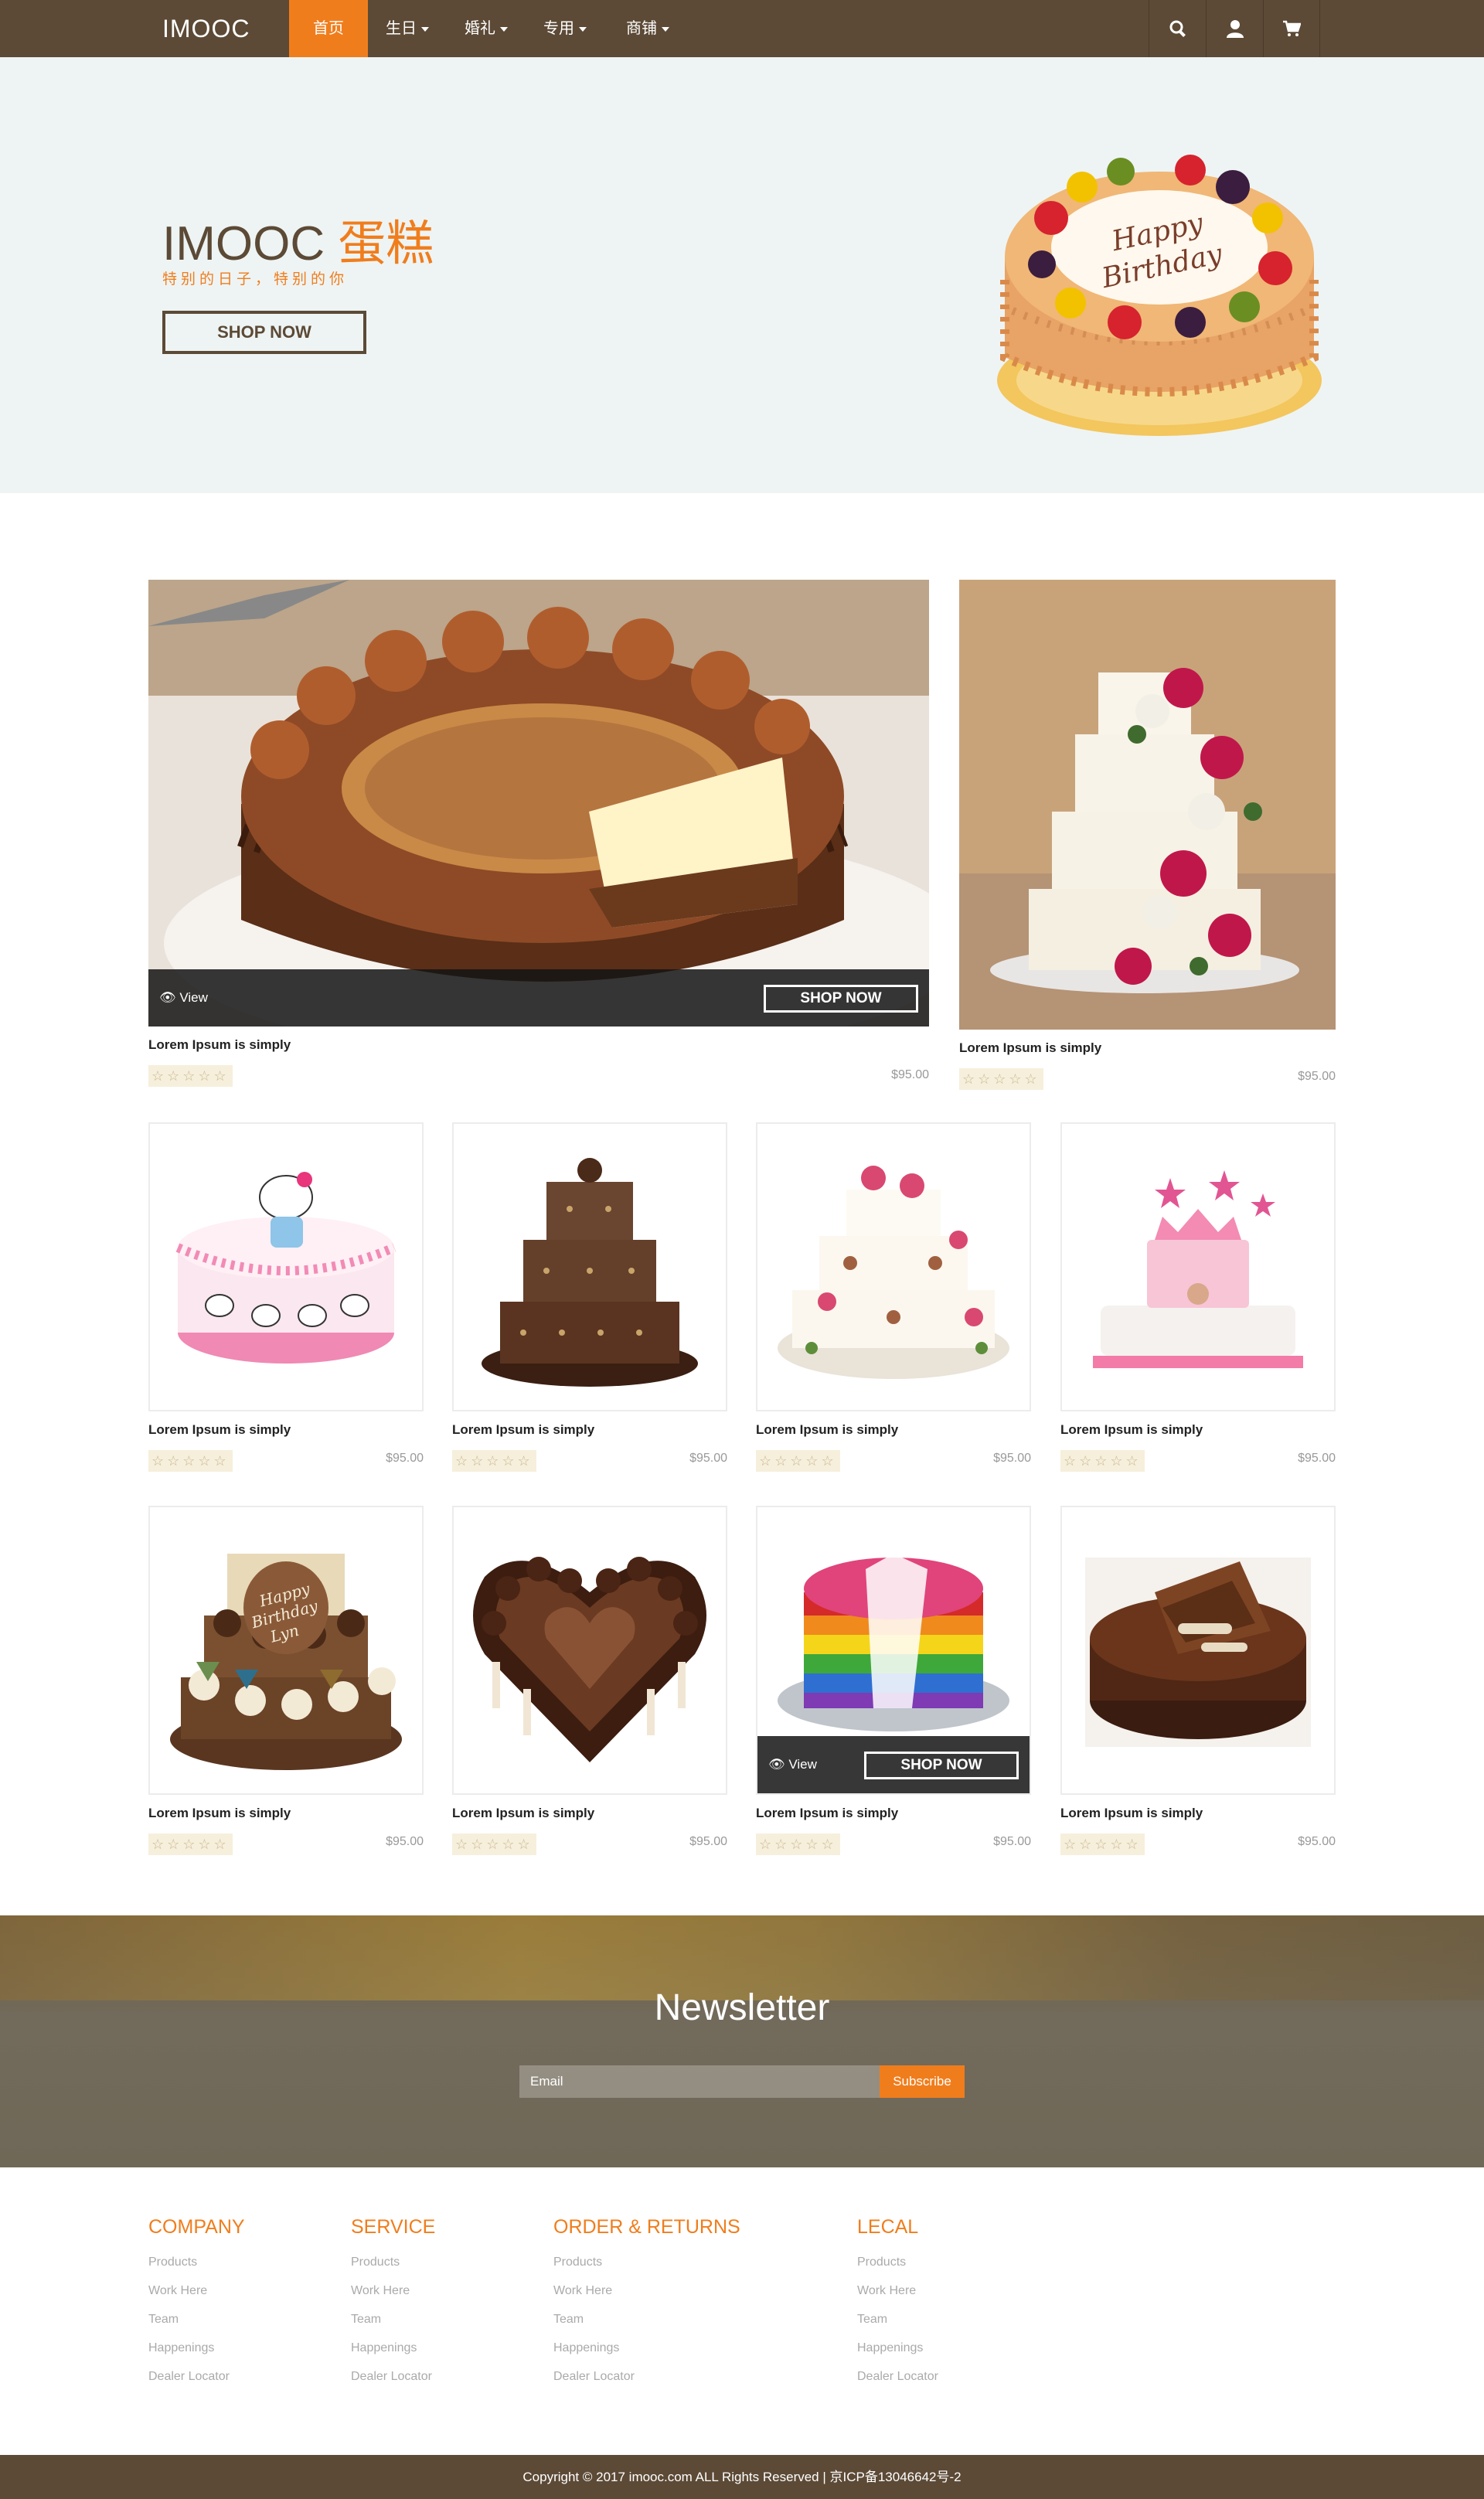 This screenshot has width=1484, height=2499. What do you see at coordinates (401, 28) in the screenshot?
I see `nav-item-label: 生日` at bounding box center [401, 28].